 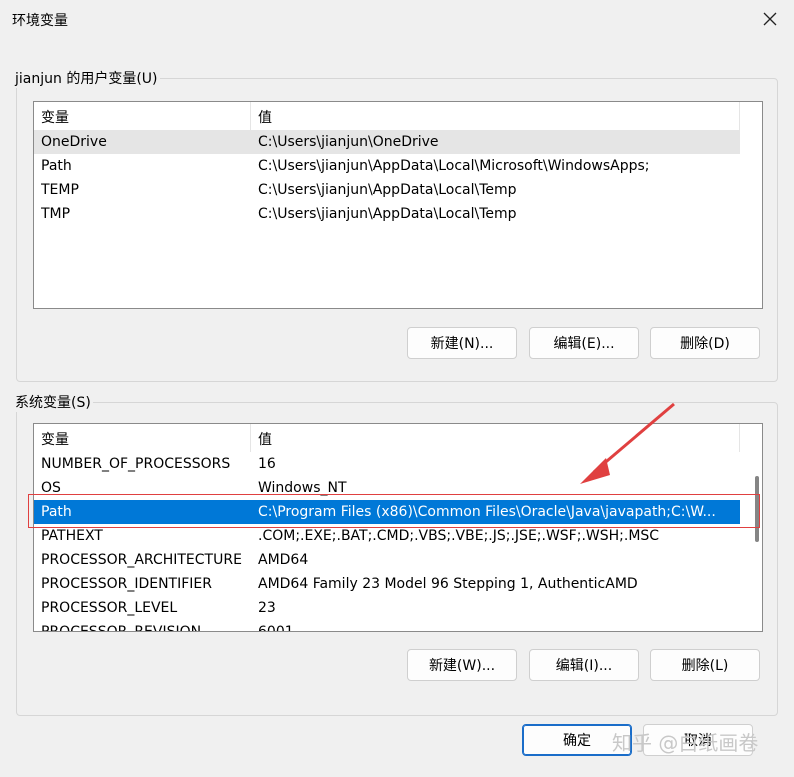 I want to click on watermark: 知乎 @白纸画卷, so click(x=685, y=743).